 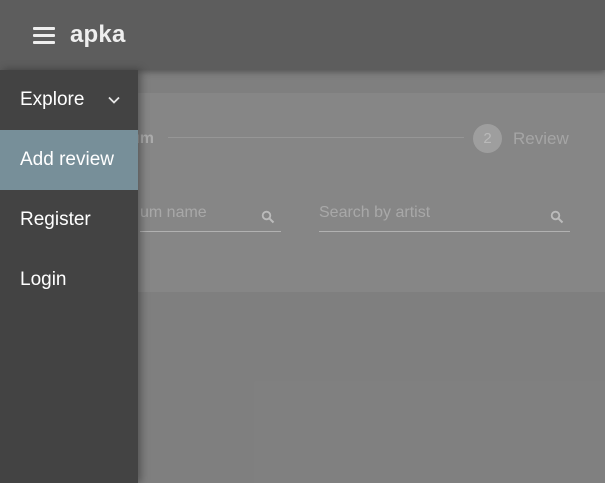 I want to click on artist-search-field: Search by artist, so click(x=444, y=218).